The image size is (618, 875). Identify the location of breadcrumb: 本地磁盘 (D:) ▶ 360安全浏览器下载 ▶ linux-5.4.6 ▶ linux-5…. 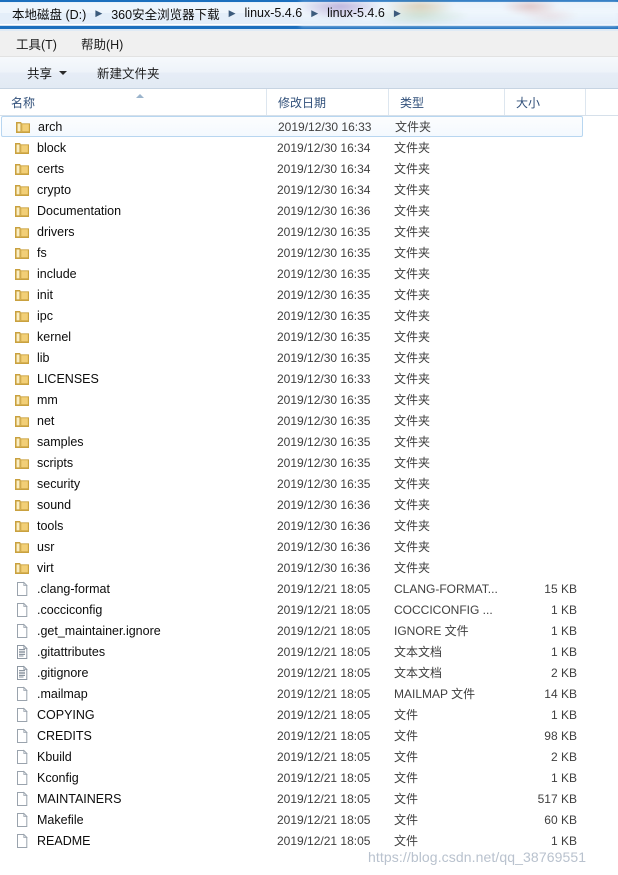
(204, 13).